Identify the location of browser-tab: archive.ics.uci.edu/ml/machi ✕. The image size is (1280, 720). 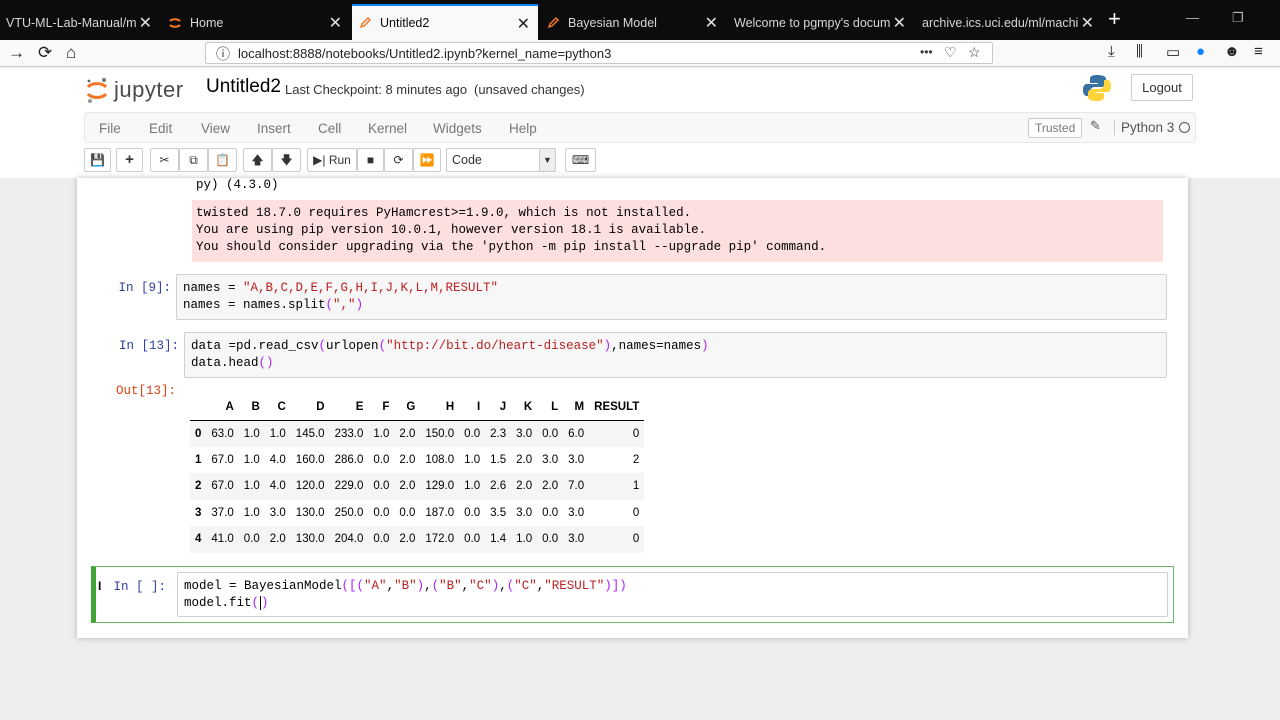
(1009, 22).